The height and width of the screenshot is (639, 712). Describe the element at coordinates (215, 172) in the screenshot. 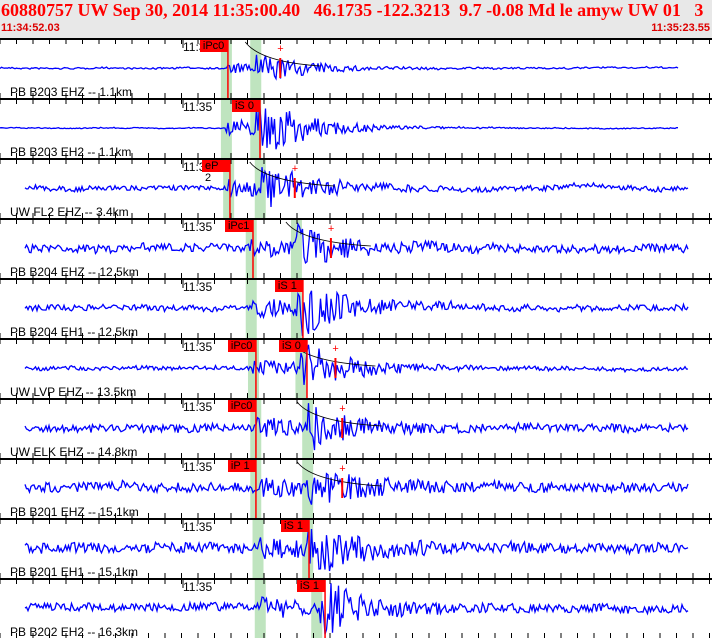

I see `phase-pick-label: eP 2` at that location.